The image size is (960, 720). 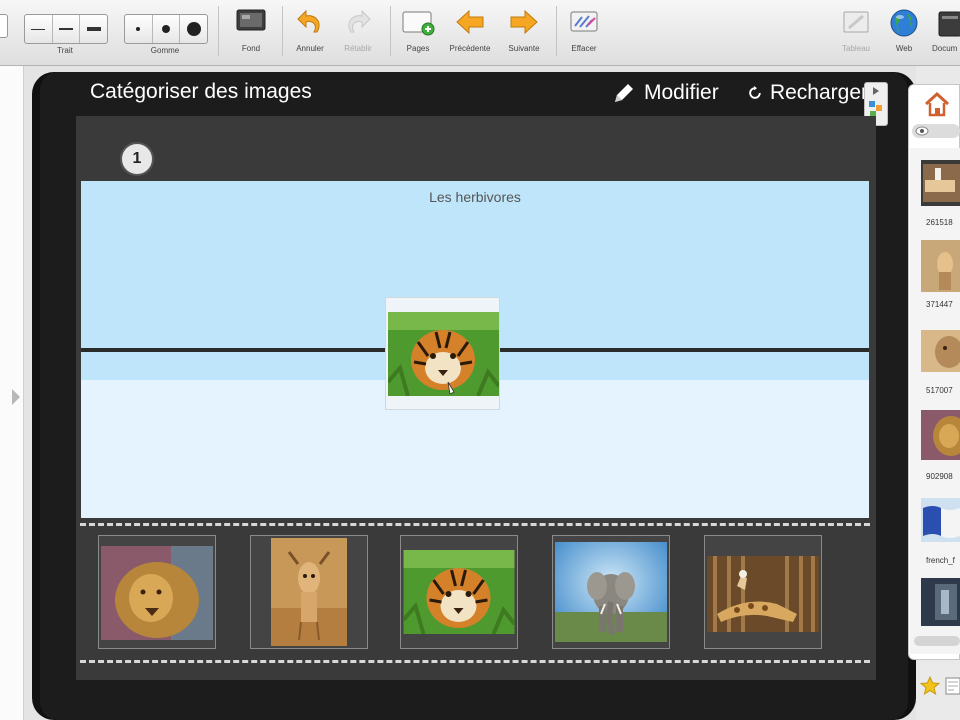 I want to click on documents-button: Docum, so click(x=942, y=32).